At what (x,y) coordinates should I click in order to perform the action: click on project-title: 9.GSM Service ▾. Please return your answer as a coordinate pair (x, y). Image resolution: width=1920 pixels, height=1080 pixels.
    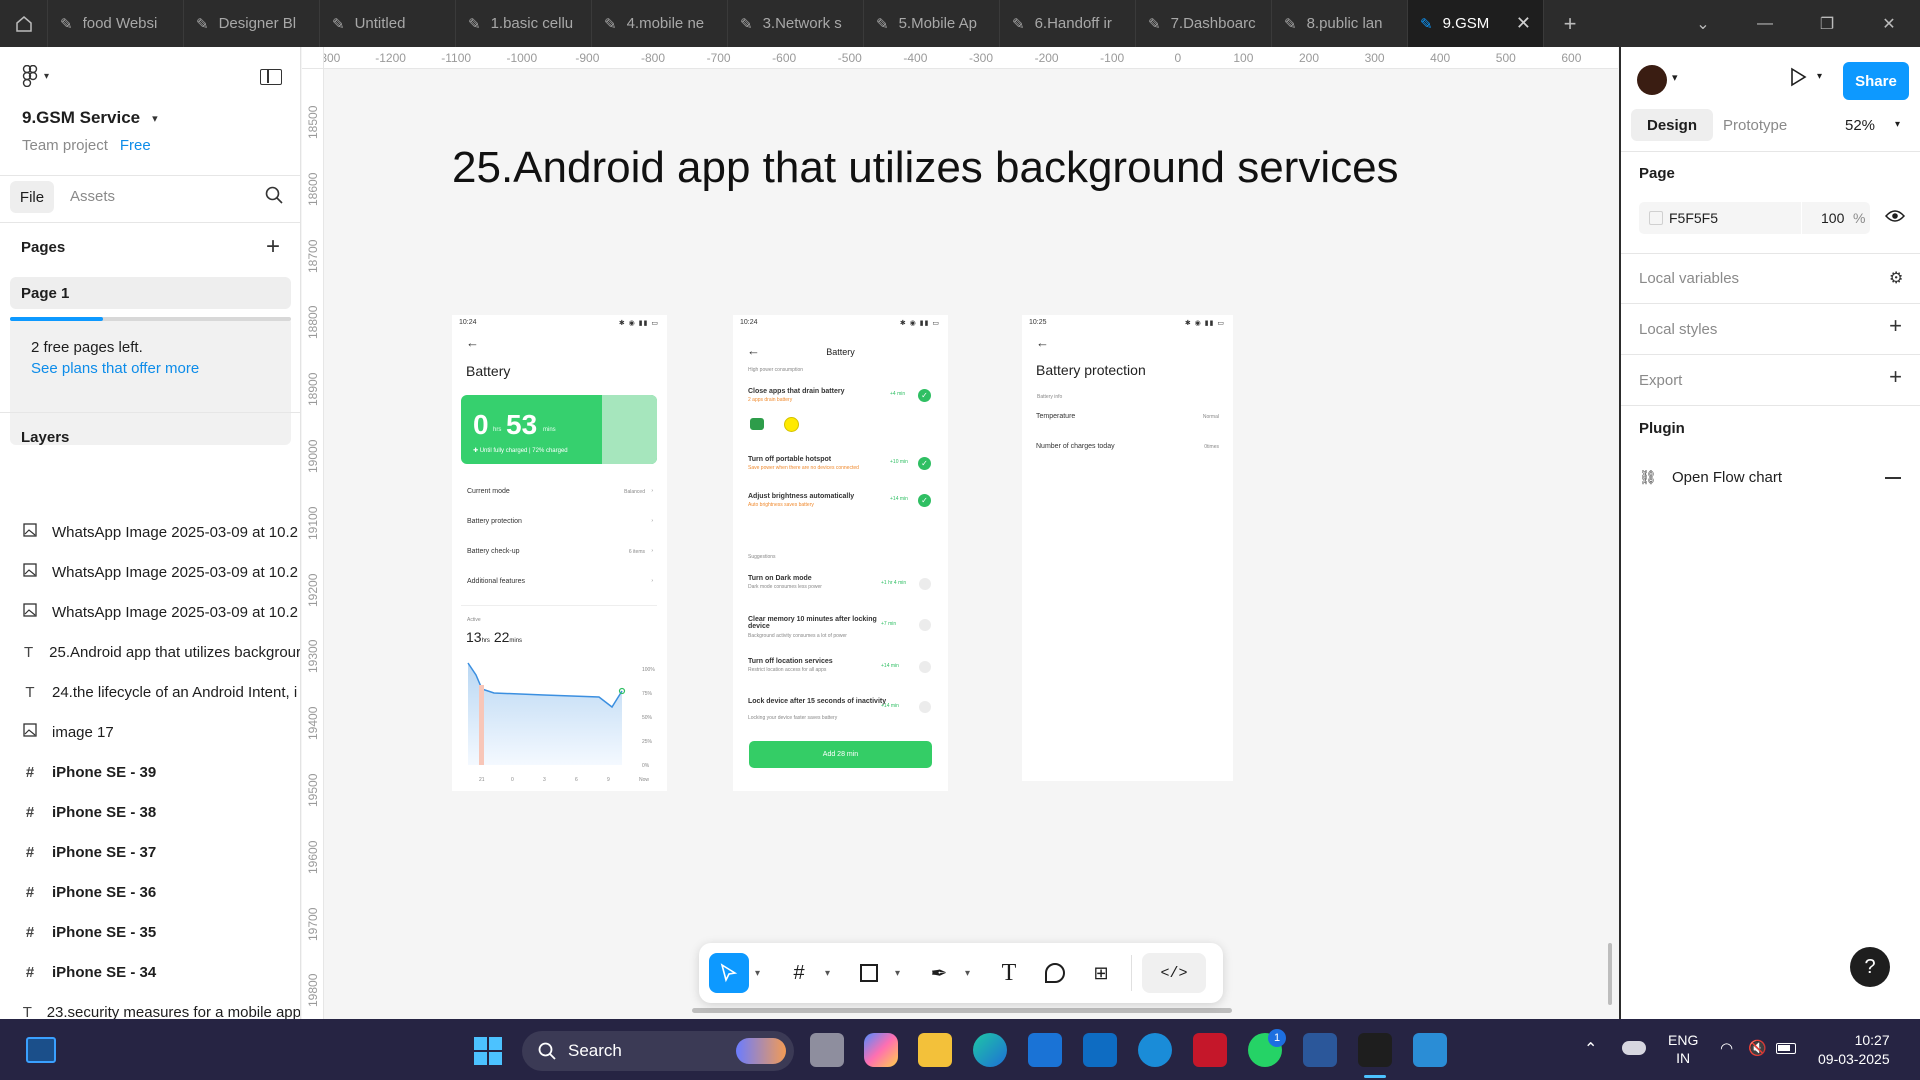
    Looking at the image, I should click on (90, 118).